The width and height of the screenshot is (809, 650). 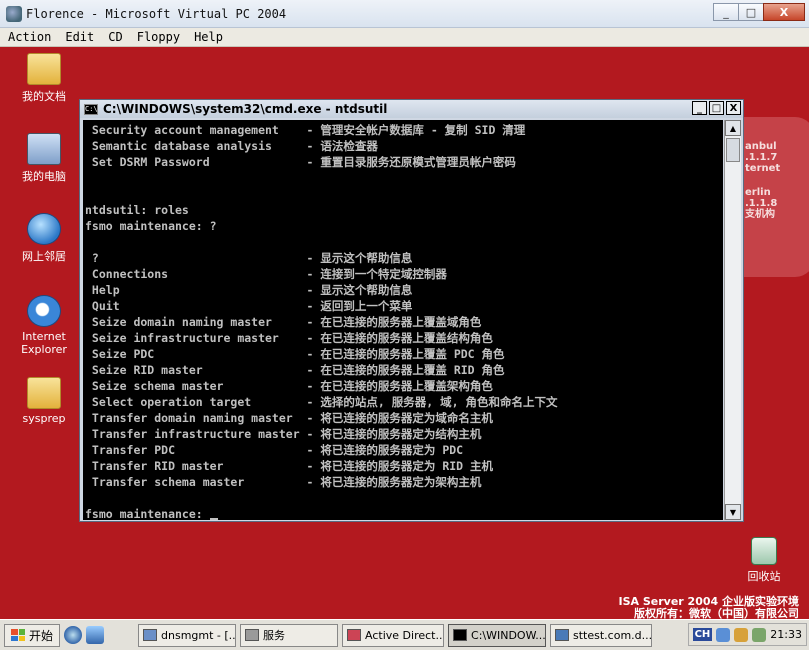 I want to click on start-button: 开始, so click(x=32, y=635).